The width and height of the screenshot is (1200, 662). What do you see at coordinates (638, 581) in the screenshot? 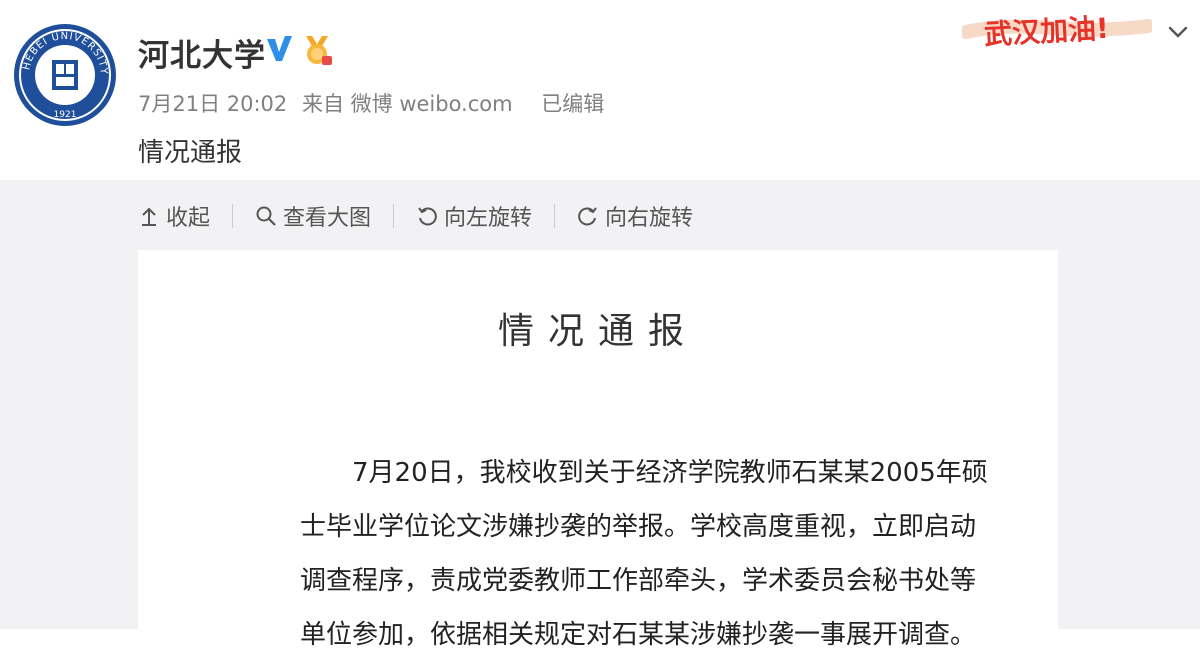
I see `document-line: 调查程序，责成党委教师工作部牵头，学术委员会秘书处等` at bounding box center [638, 581].